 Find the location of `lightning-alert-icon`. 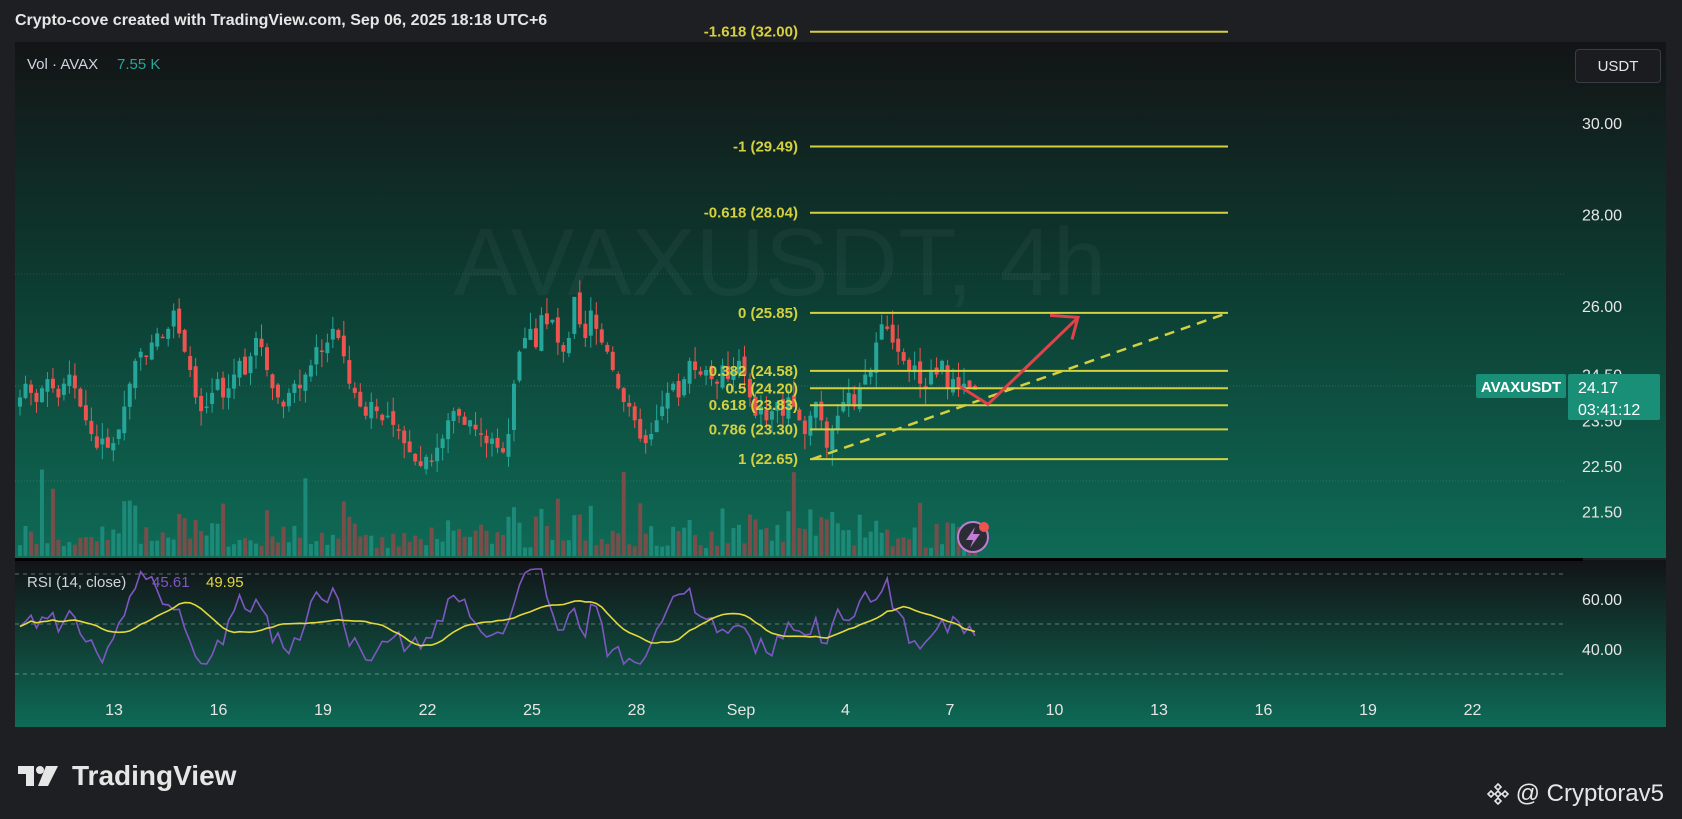

lightning-alert-icon is located at coordinates (973, 537).